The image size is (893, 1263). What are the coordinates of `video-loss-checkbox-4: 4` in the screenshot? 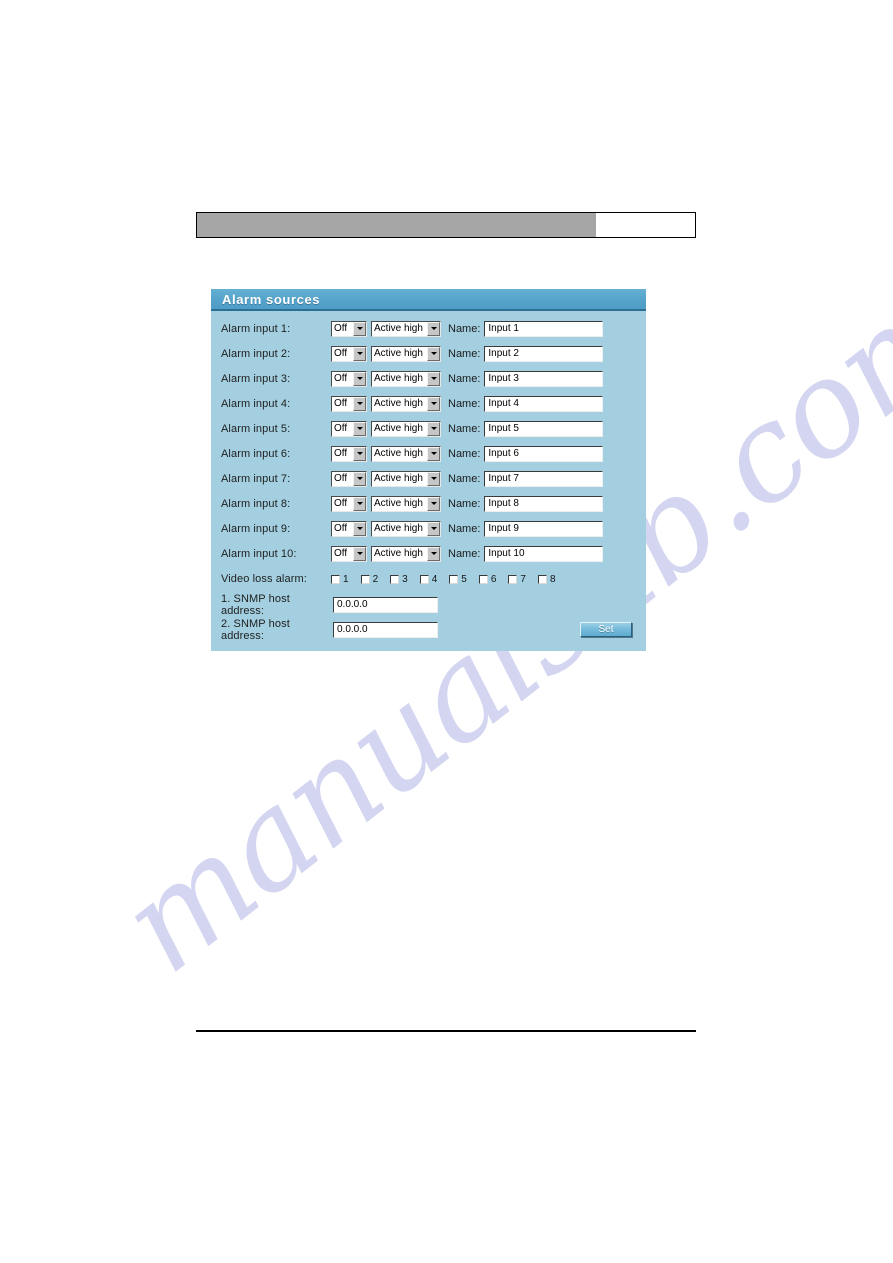 It's located at (428, 579).